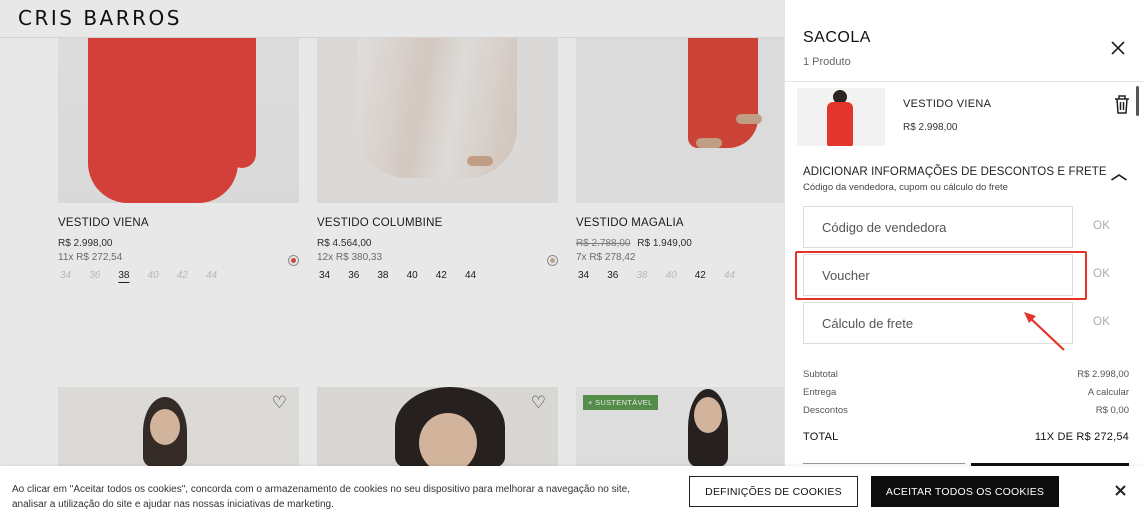 The image size is (1145, 514). I want to click on discounts-value: R$ 0,00, so click(1112, 410).